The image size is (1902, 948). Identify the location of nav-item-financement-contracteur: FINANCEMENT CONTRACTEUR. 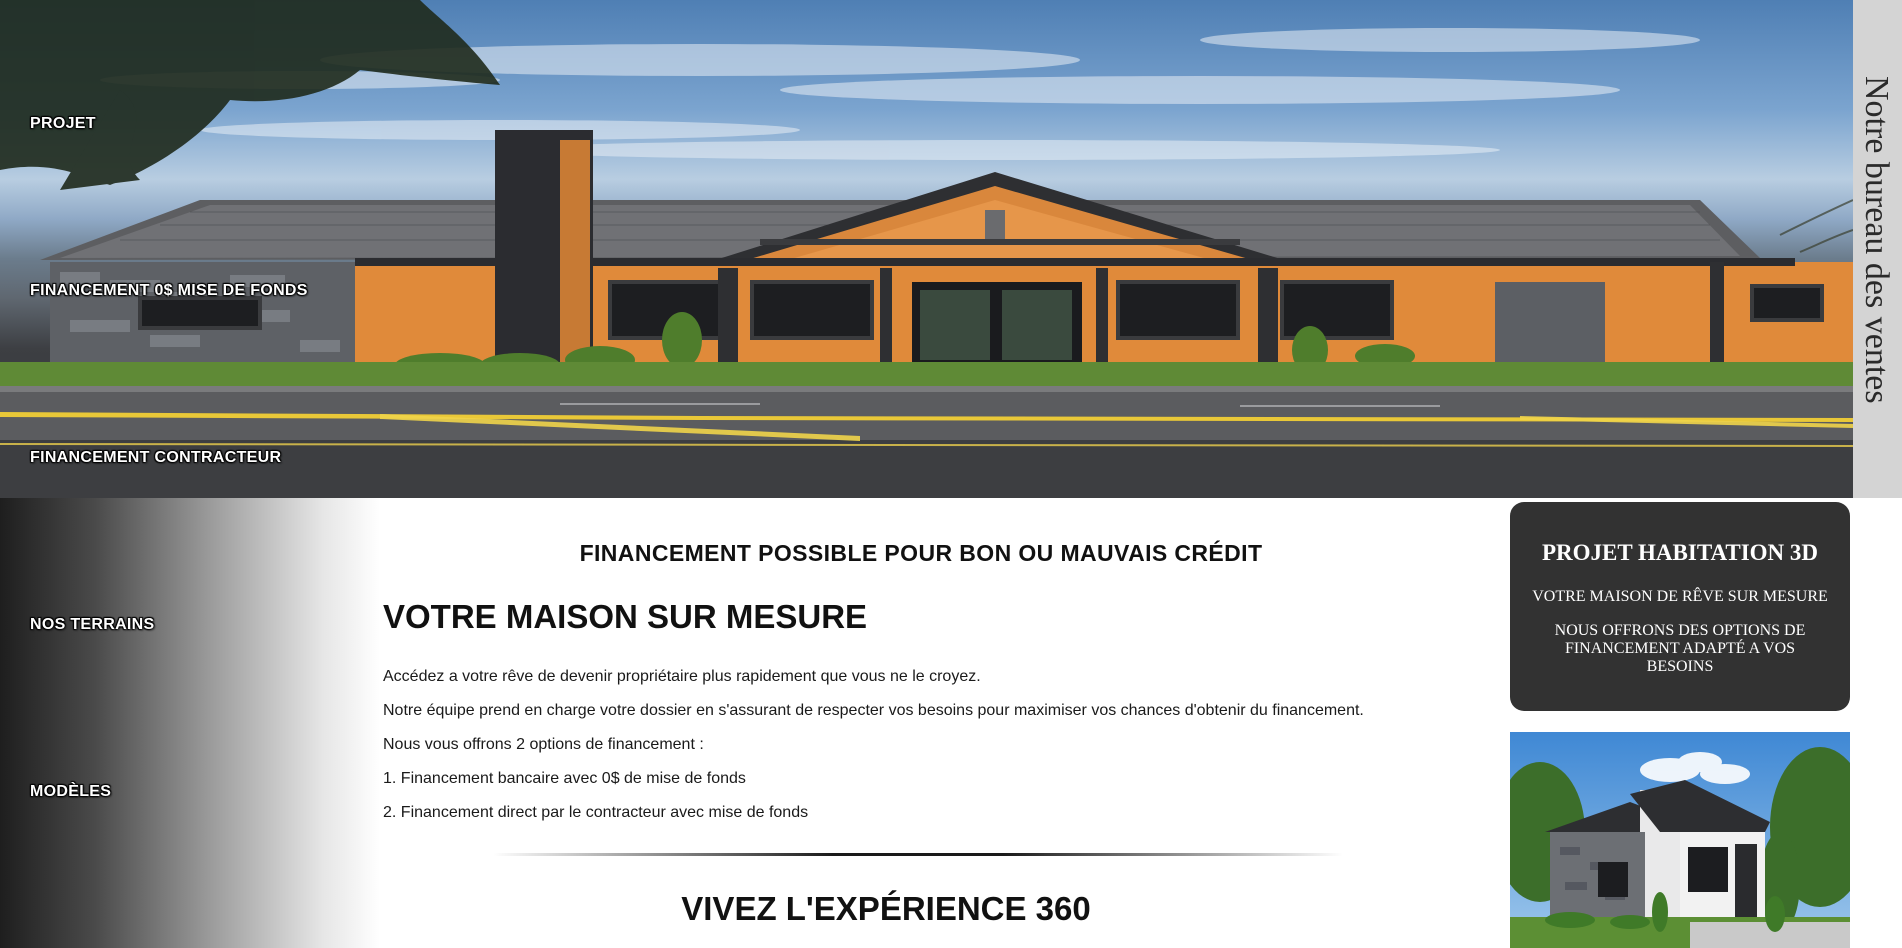
(155, 458).